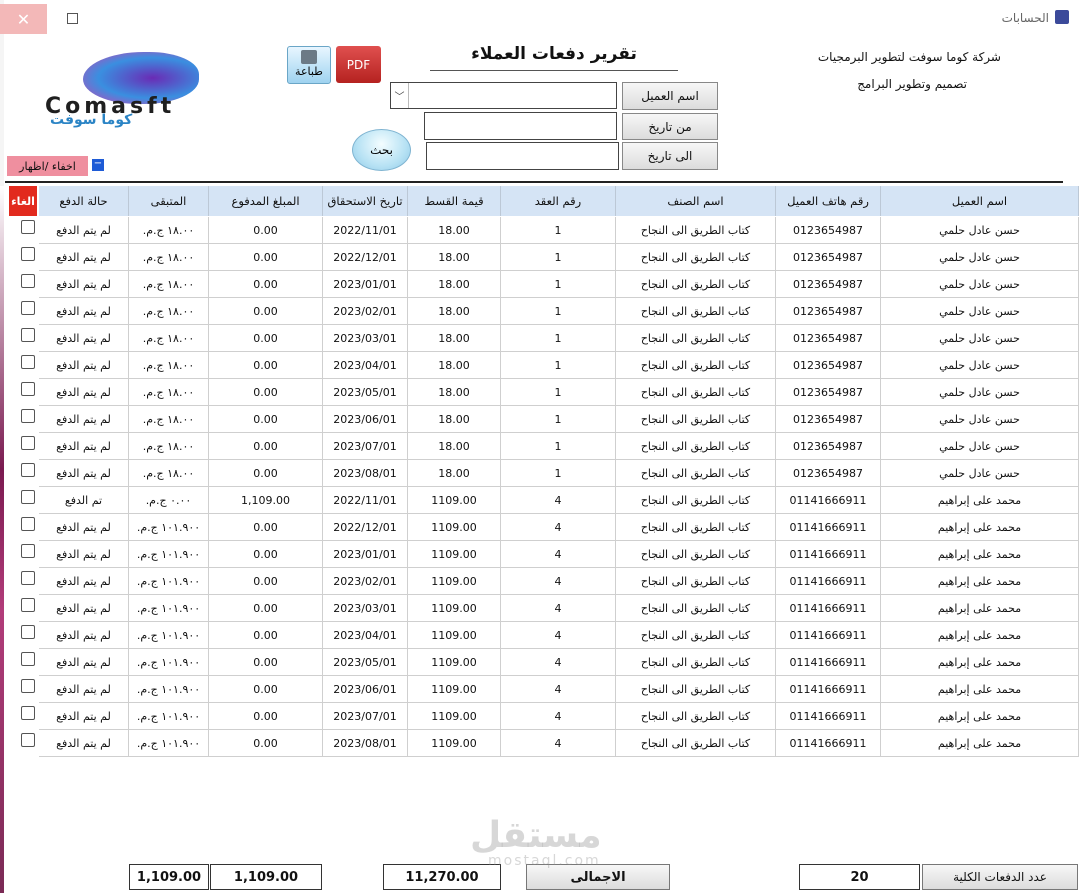 The image size is (1079, 893). I want to click on window-title: الحسابات, so click(1025, 18).